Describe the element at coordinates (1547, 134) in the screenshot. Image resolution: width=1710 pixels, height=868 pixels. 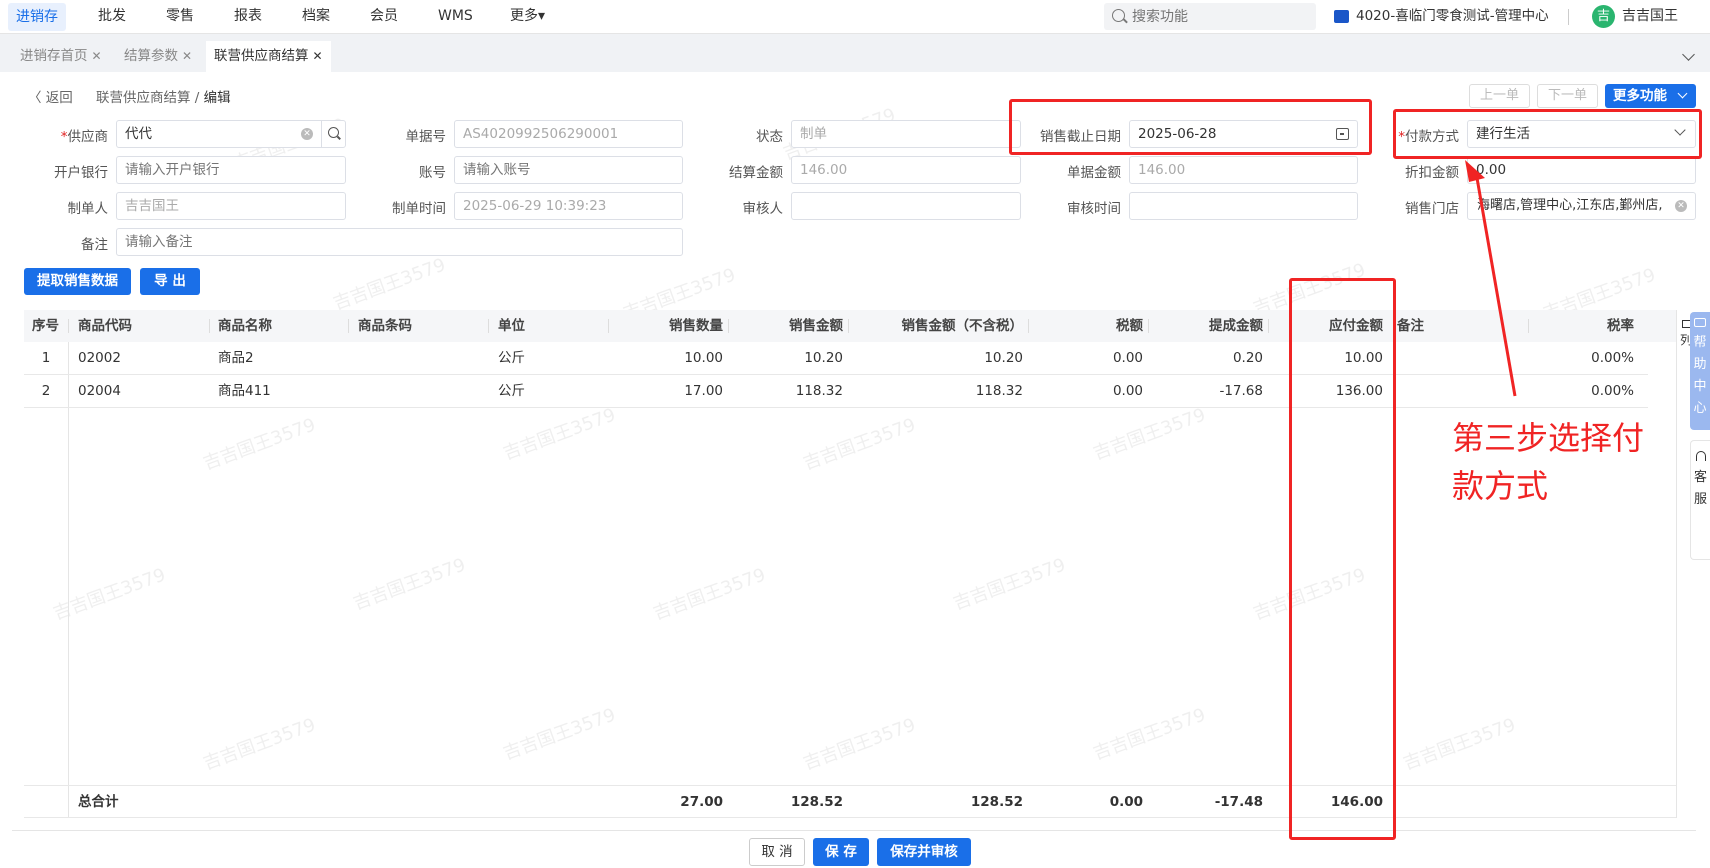
I see `highlight-box-pay-method` at that location.